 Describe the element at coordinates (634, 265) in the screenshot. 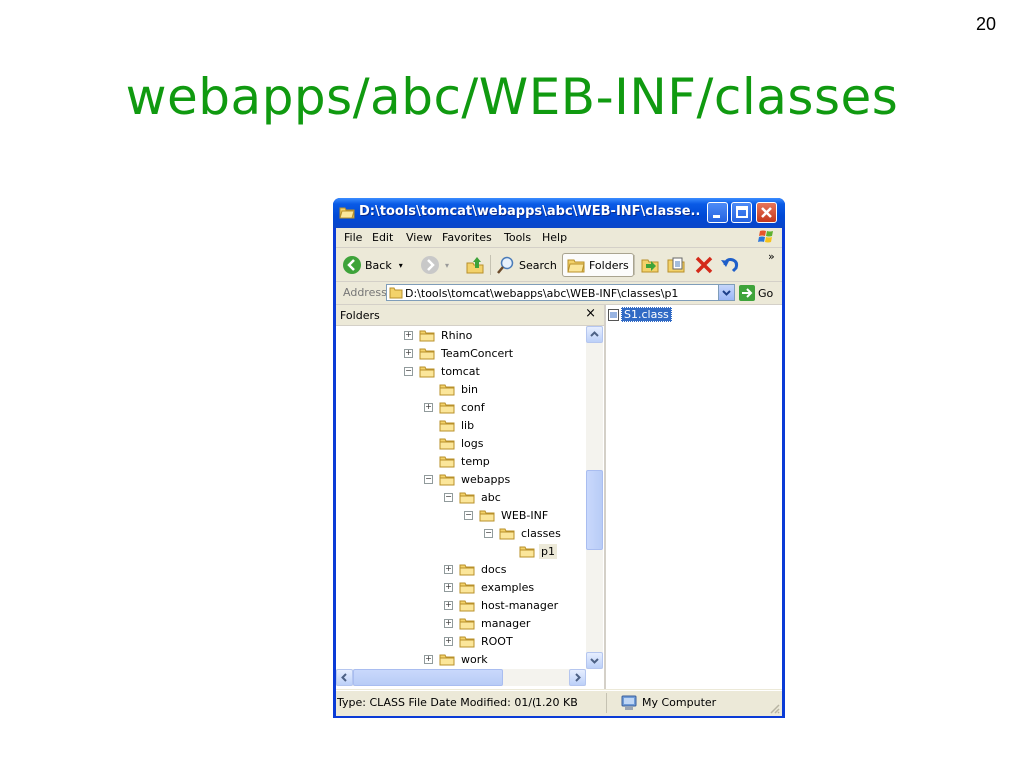

I see `toolbar-separator` at that location.